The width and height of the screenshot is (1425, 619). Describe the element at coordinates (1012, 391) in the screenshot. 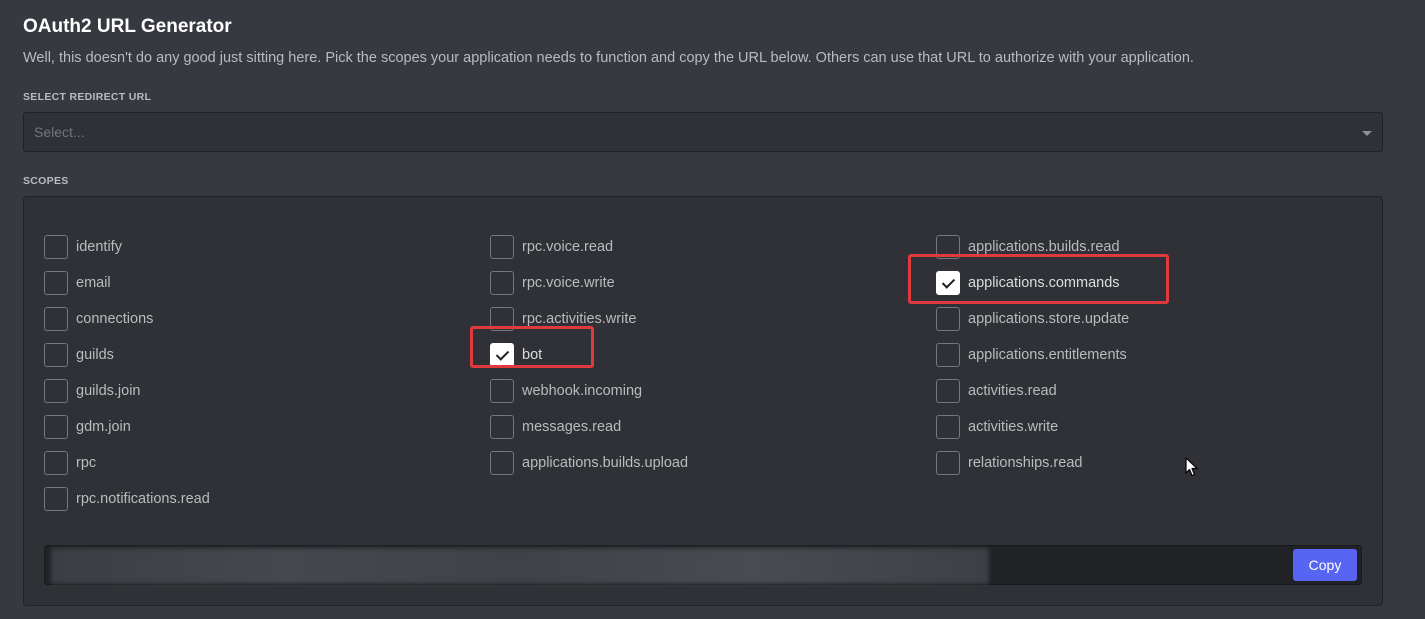

I see `scope-label-activities-read: activities.read` at that location.